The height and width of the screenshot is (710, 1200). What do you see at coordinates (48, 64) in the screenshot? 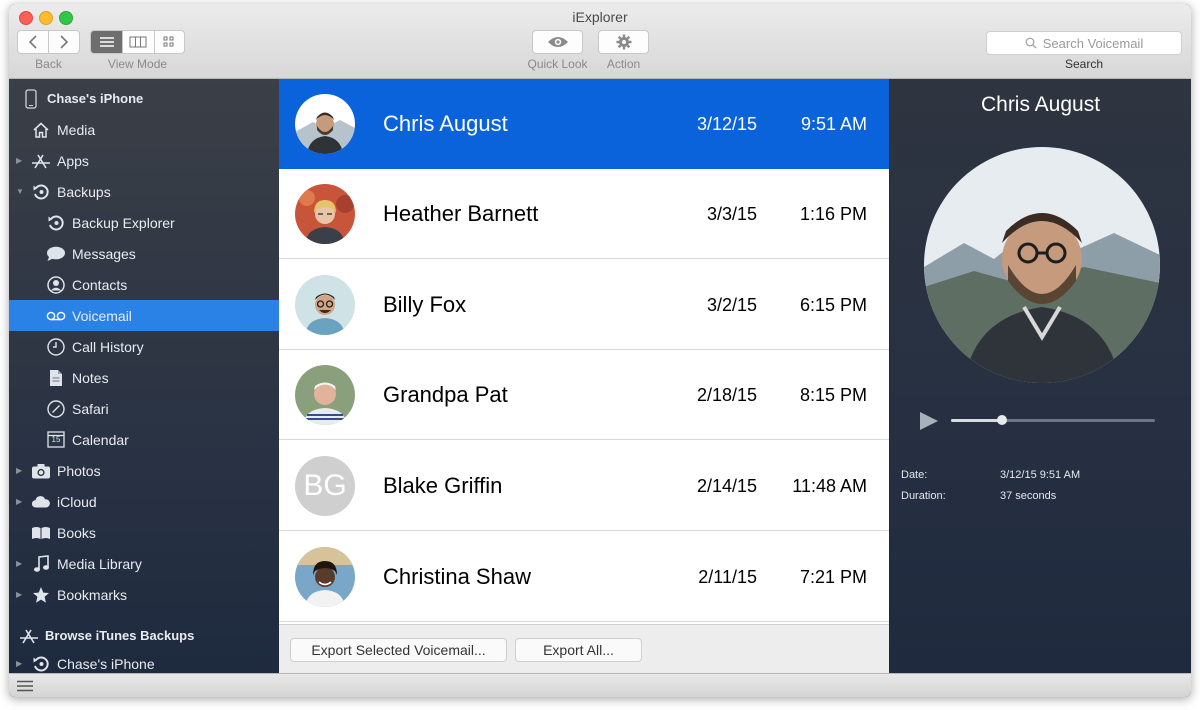
I see `back-label: Back` at bounding box center [48, 64].